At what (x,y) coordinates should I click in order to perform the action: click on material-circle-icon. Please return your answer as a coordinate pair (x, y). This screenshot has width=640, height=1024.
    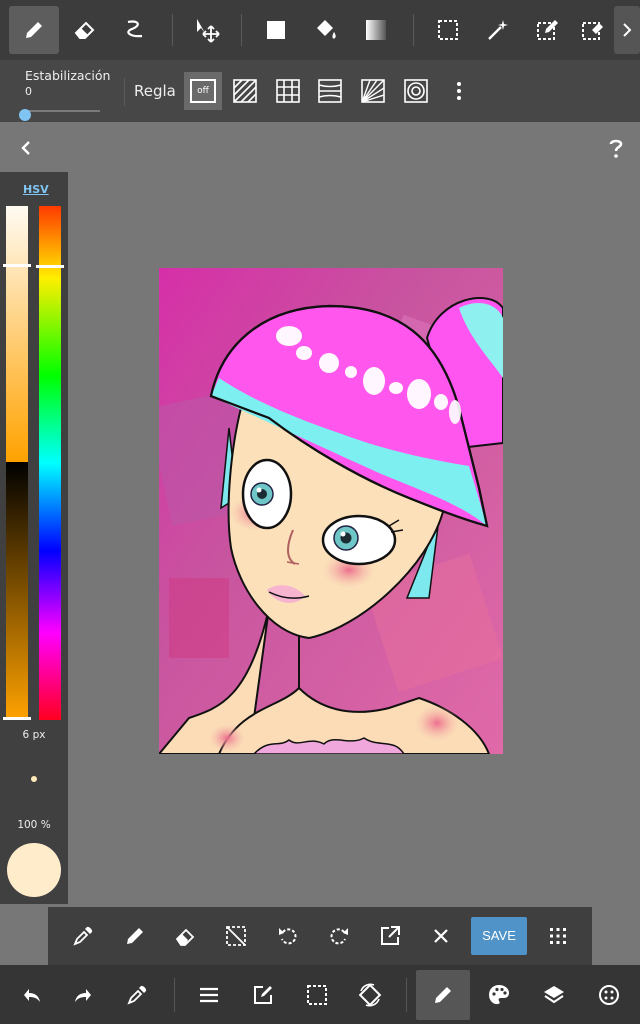
    Looking at the image, I should click on (609, 995).